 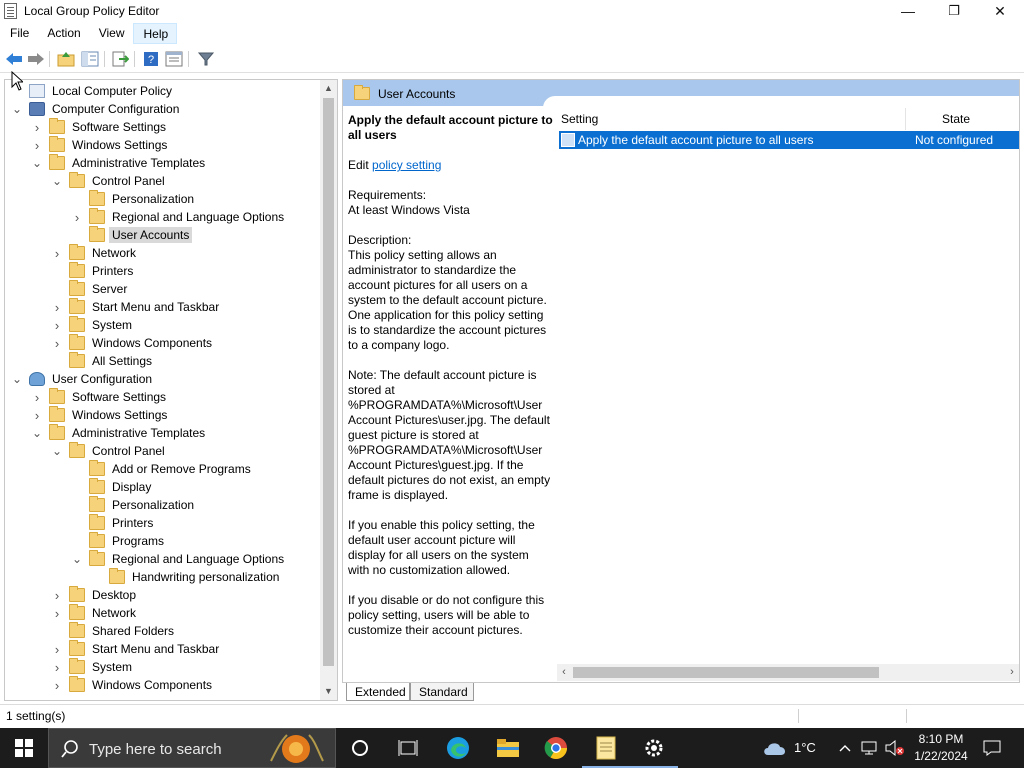 What do you see at coordinates (805, 747) in the screenshot?
I see `weather-temperature: 1°C` at bounding box center [805, 747].